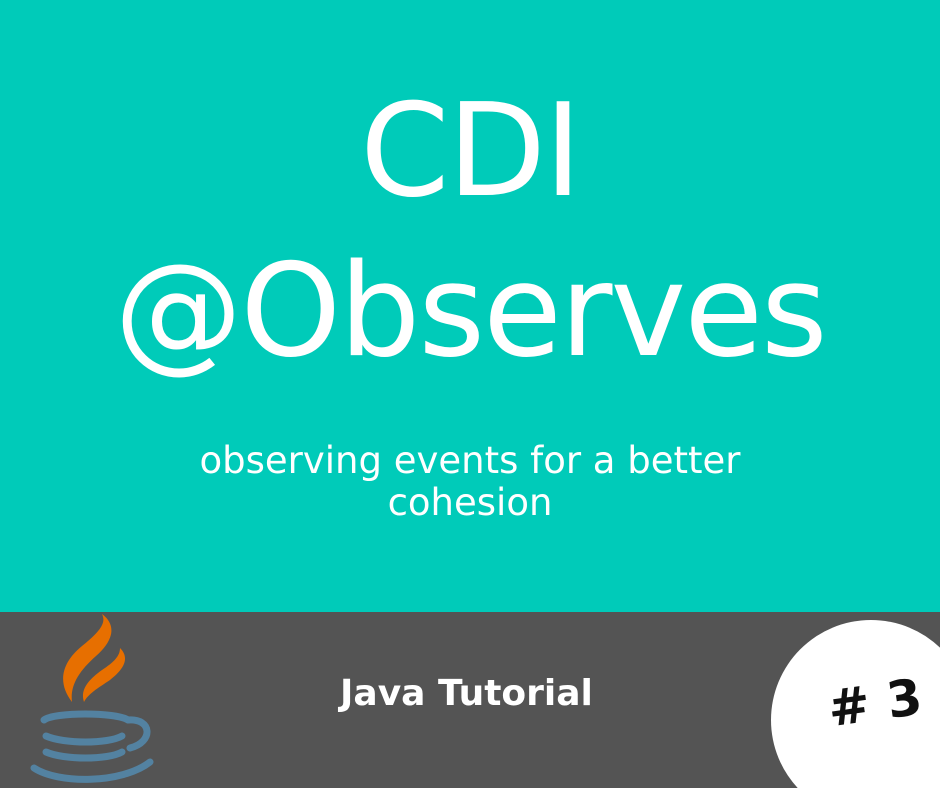 Image resolution: width=940 pixels, height=788 pixels. Describe the element at coordinates (466, 693) in the screenshot. I see `series-label: Java Tutorial` at that location.